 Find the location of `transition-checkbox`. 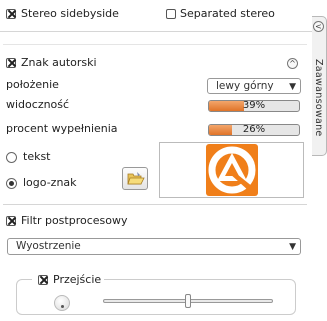

transition-checkbox is located at coordinates (43, 280).